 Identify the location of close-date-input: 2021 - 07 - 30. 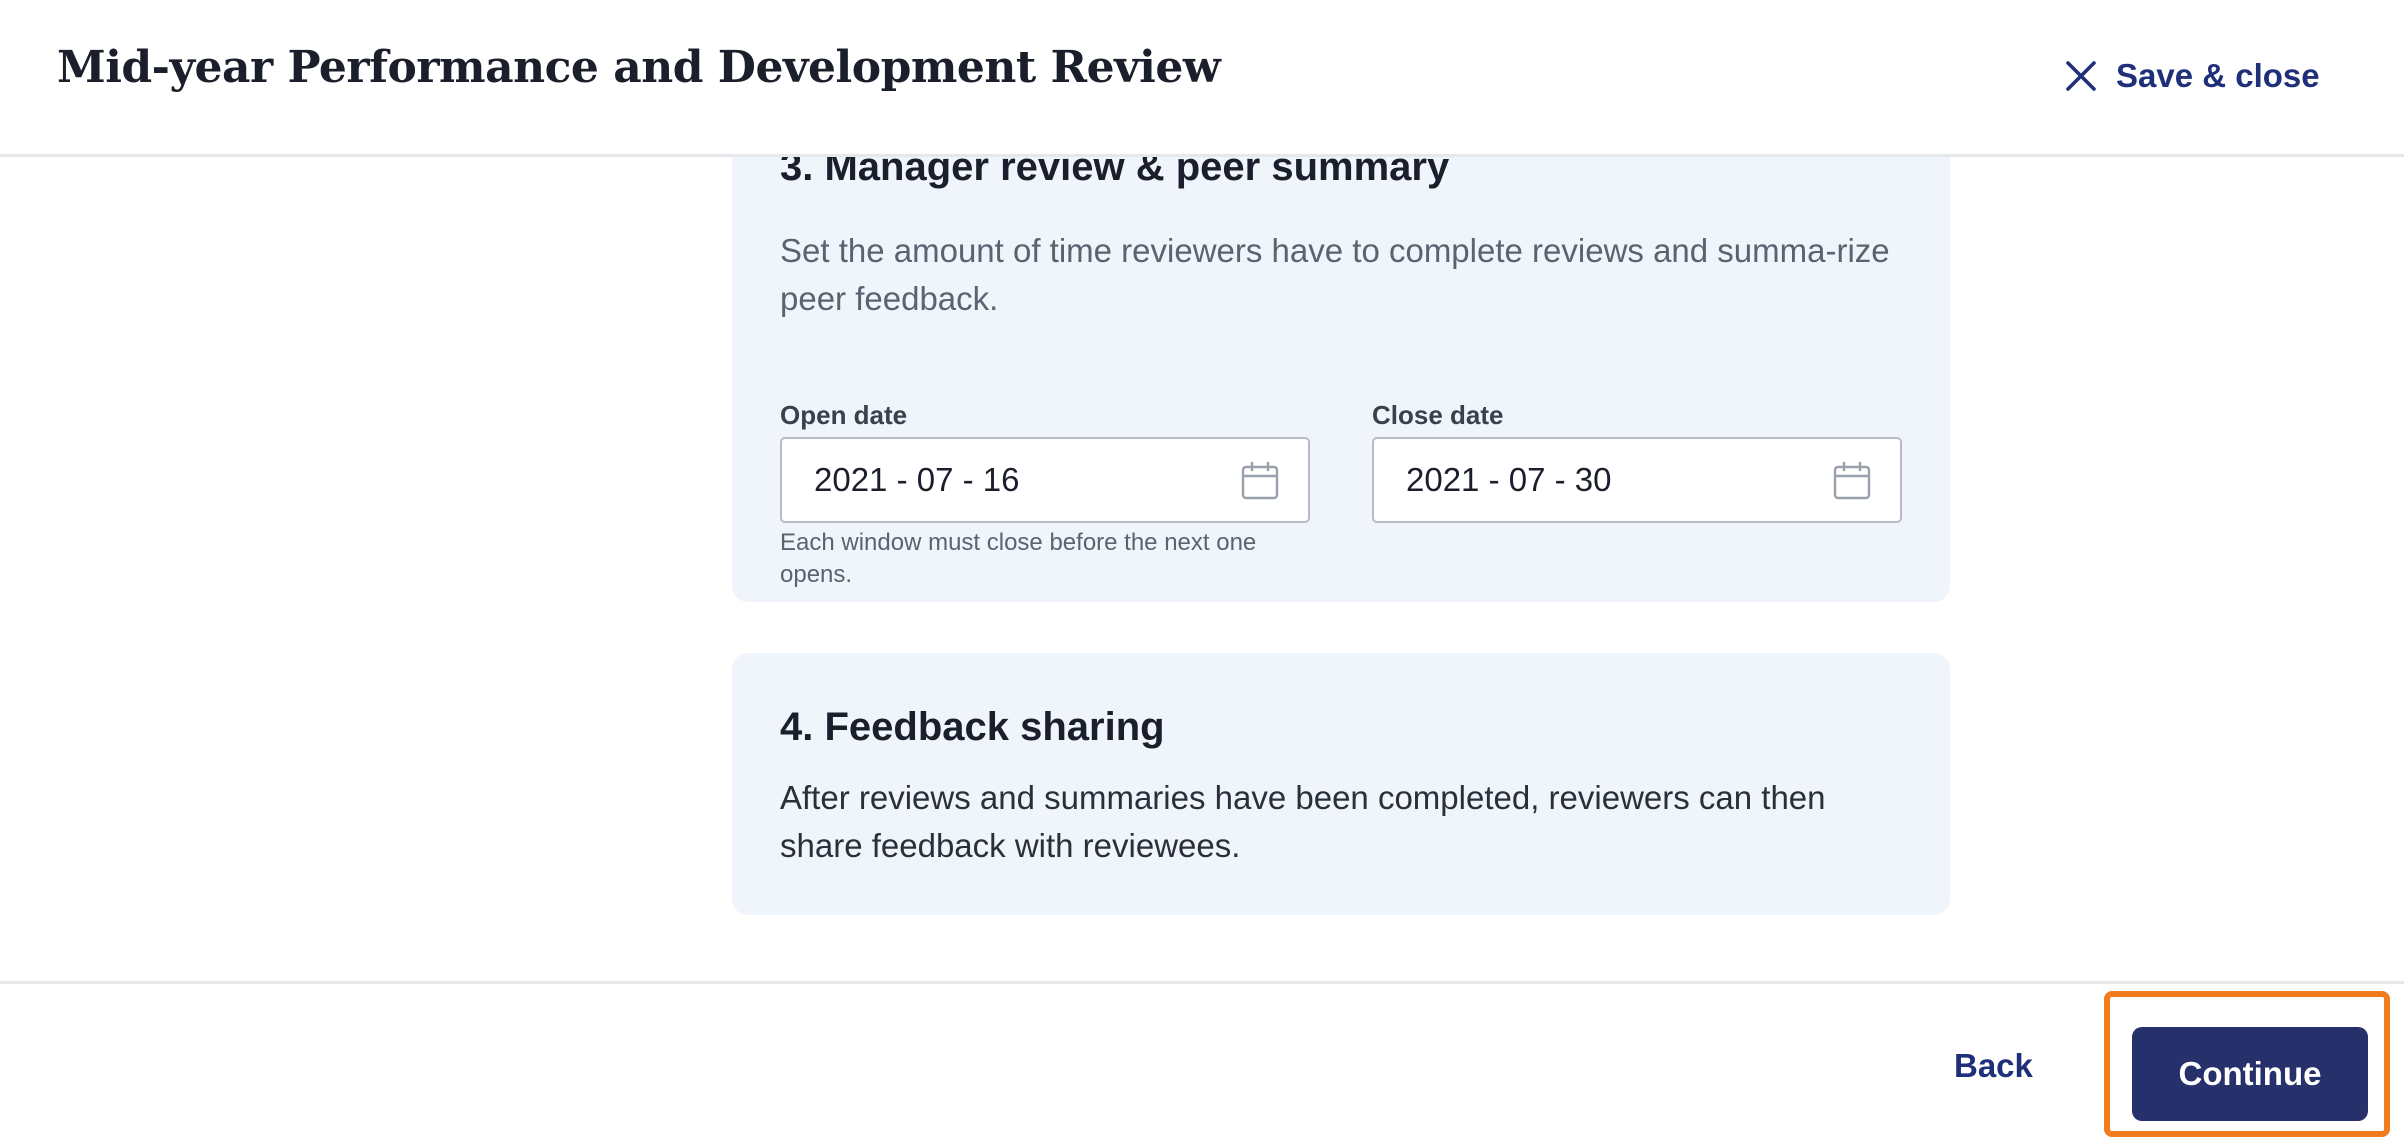
(1637, 480).